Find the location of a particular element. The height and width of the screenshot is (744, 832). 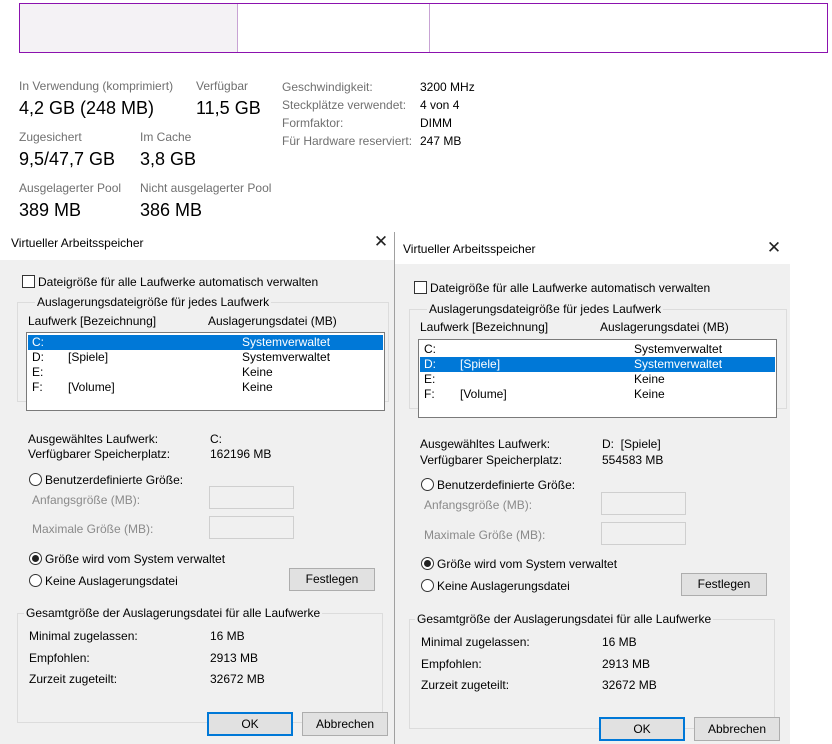

paged-pool-label: Ausgelagerter Pool is located at coordinates (70, 188).